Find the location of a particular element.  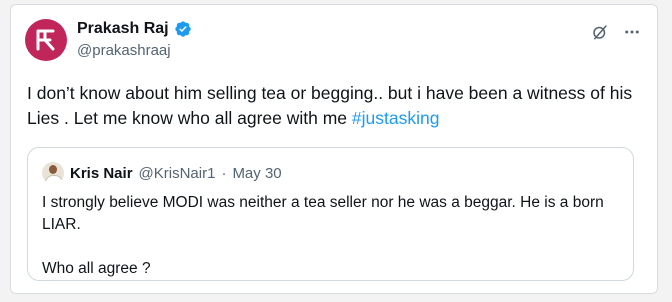

quoted-author-handle: @KrisNair1 is located at coordinates (177, 173).